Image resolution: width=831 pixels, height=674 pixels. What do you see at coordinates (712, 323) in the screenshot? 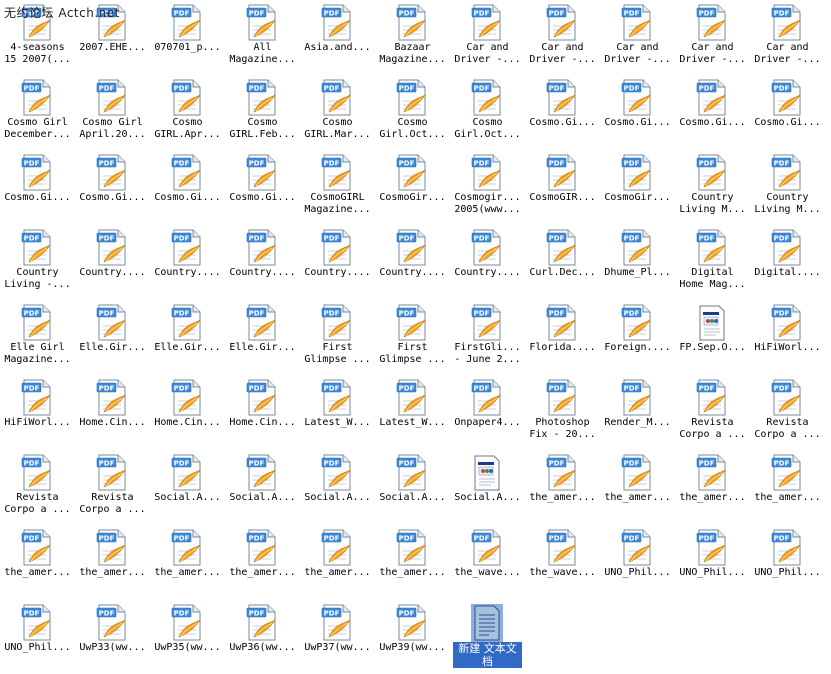
I see `generic-file-icon` at bounding box center [712, 323].